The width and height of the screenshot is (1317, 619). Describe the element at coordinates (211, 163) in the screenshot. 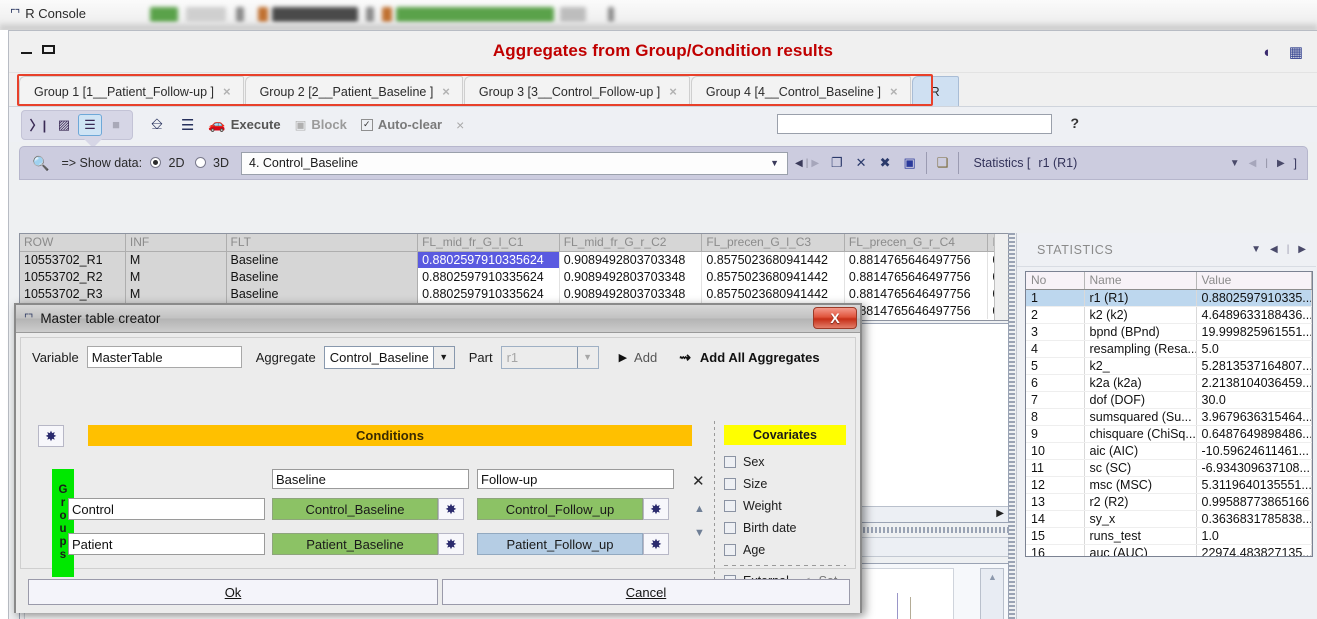

I see `dimension-3d-radio: 3D` at that location.